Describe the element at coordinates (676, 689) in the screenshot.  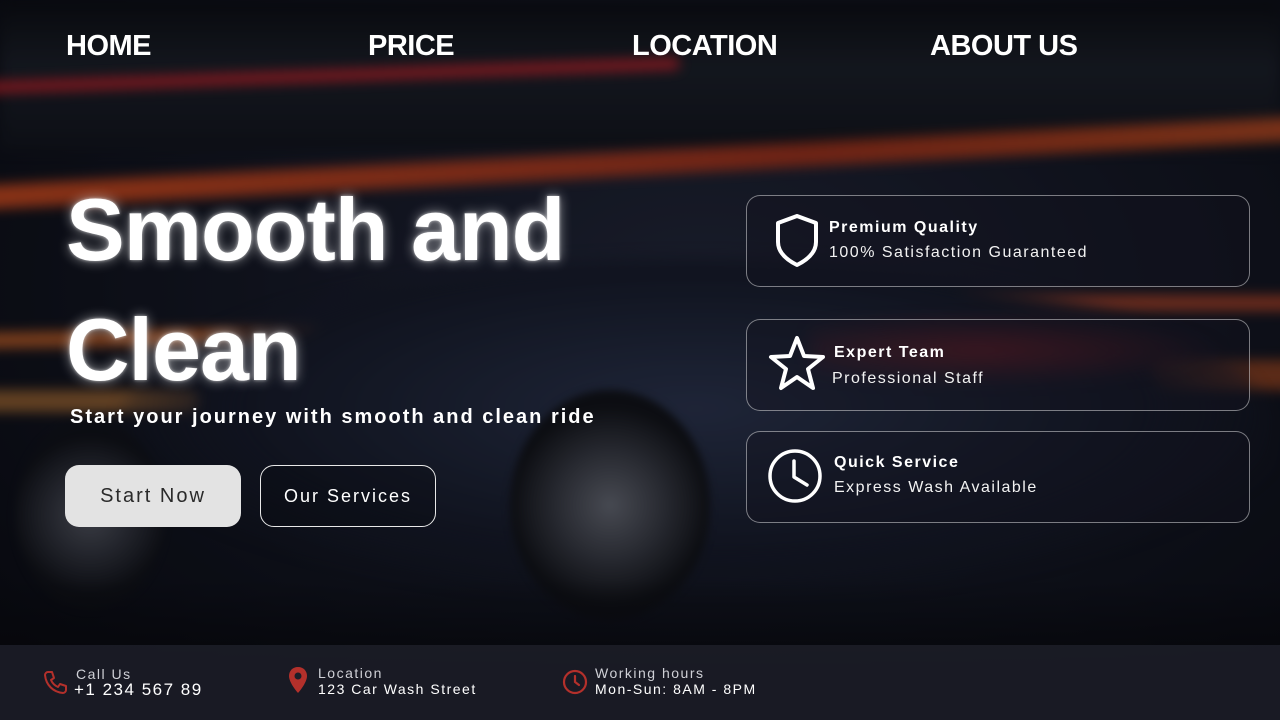
I see `working-hours-value: Mon-Sun: 8AM - 8PM` at that location.